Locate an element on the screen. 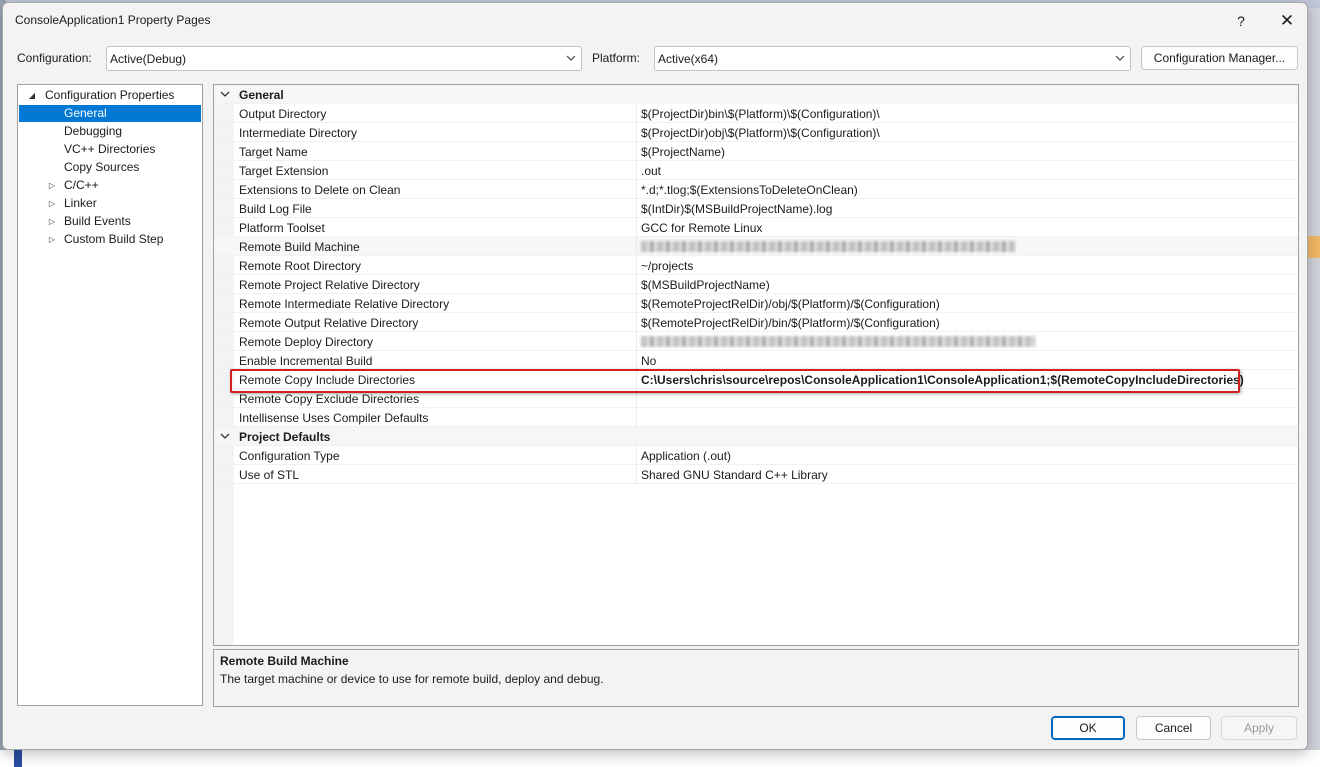  tree-item-custom-build-step: ▷ Custom Build Step is located at coordinates (110, 239).